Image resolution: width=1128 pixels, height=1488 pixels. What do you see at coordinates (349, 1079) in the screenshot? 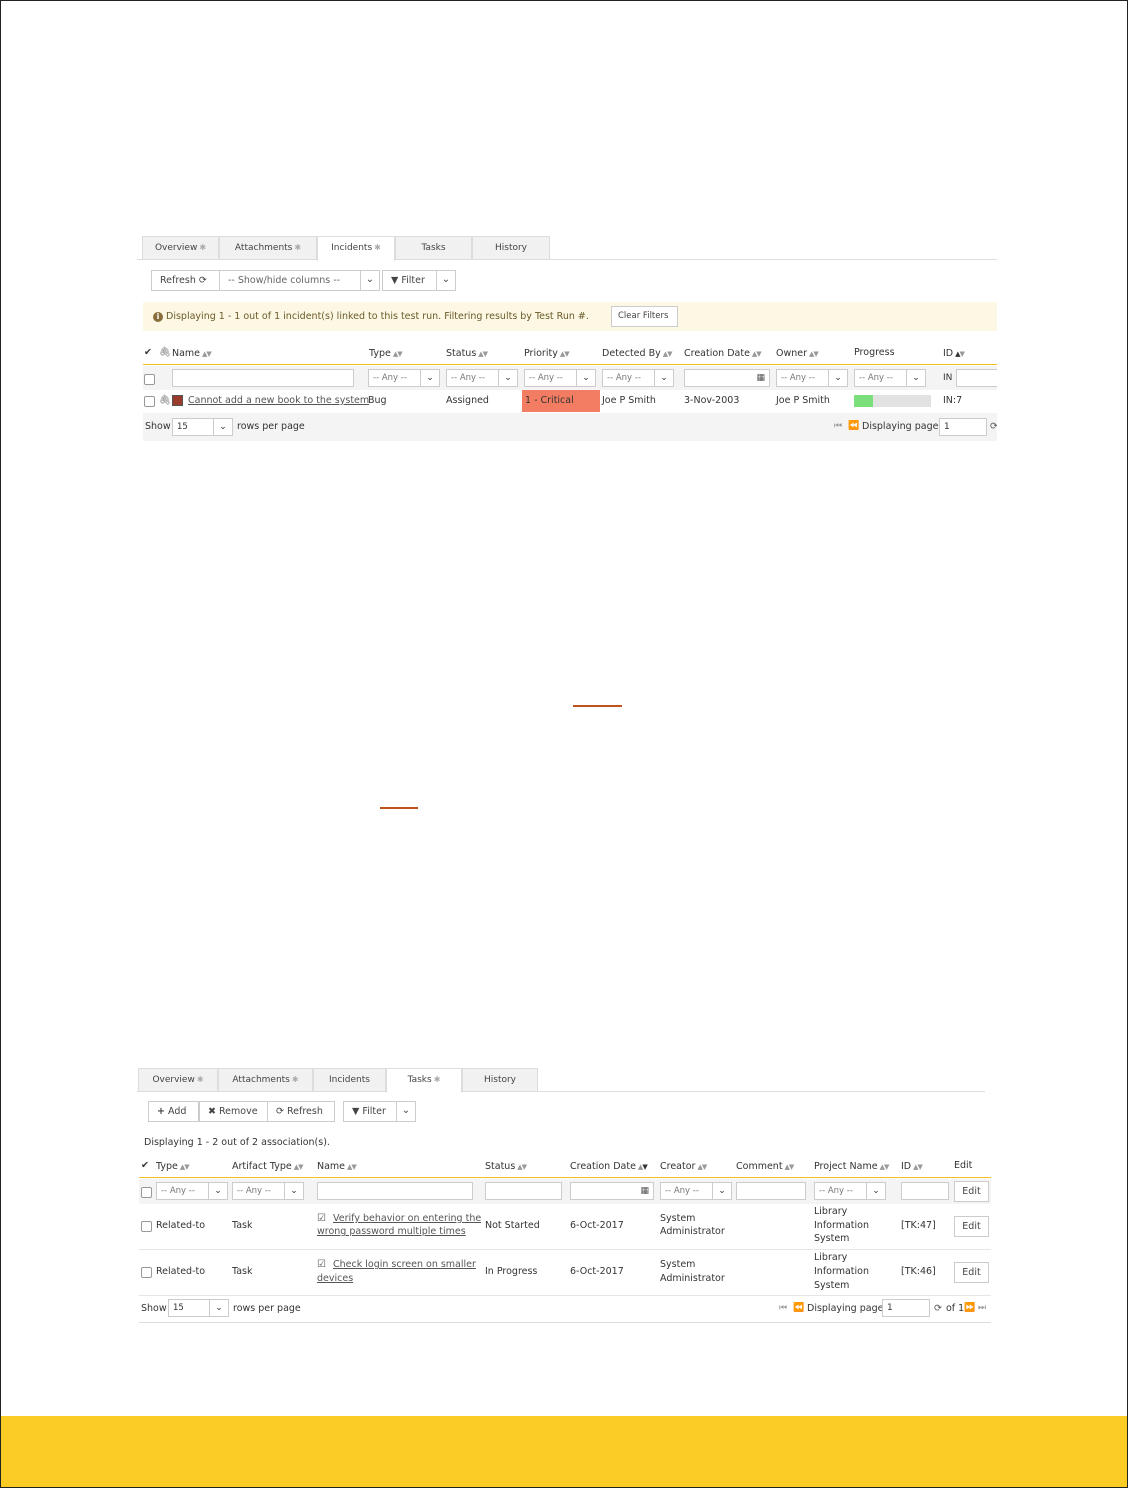
I see `tab-incidents: Incidents` at bounding box center [349, 1079].